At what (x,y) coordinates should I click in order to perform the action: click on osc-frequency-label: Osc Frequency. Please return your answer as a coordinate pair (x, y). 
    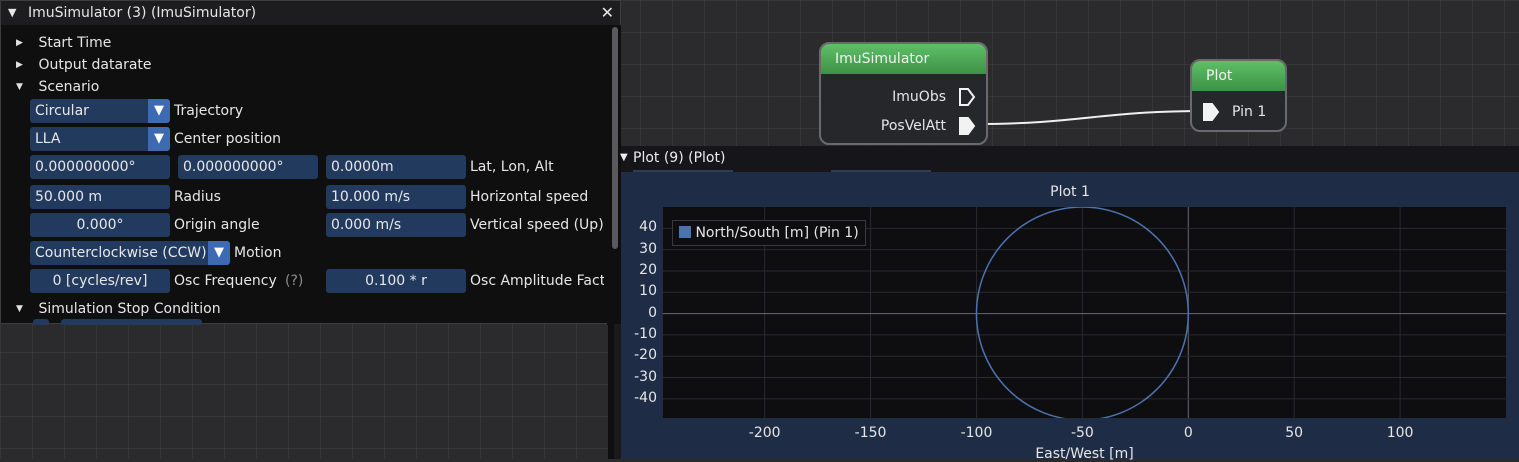
    Looking at the image, I should click on (225, 281).